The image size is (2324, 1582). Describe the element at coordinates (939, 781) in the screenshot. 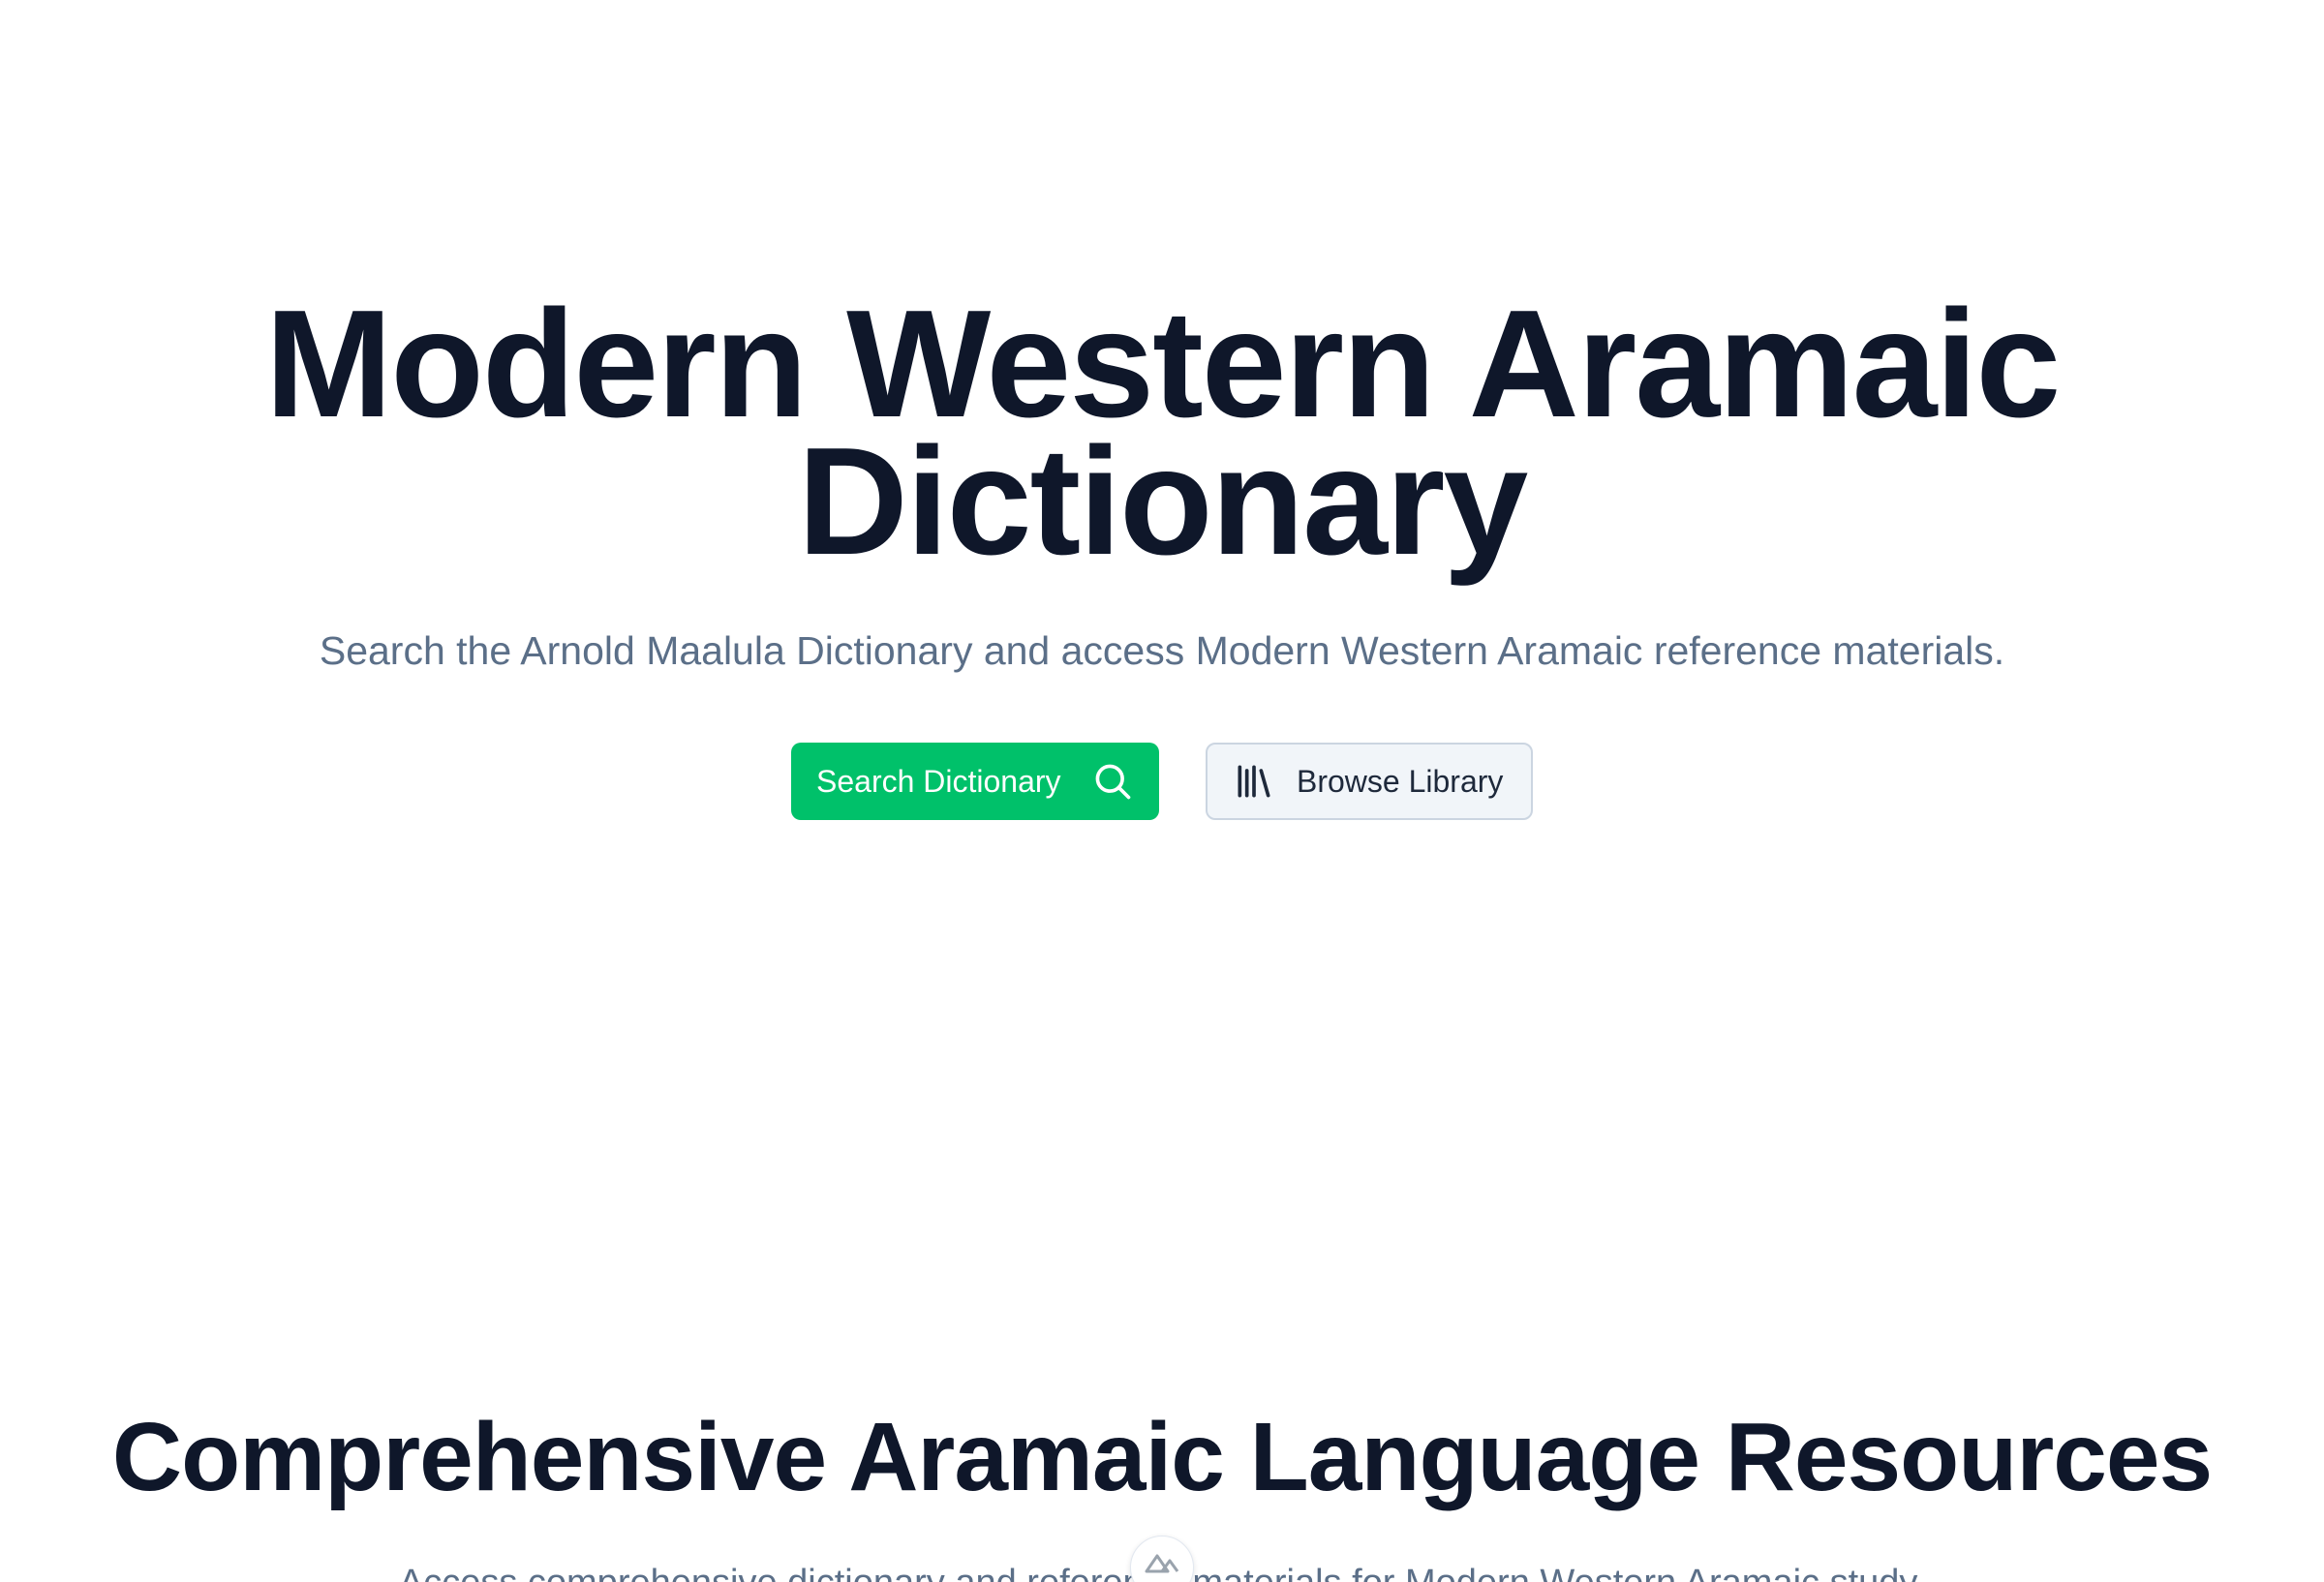

I see `search-dictionary-label: Search Dictionary` at that location.